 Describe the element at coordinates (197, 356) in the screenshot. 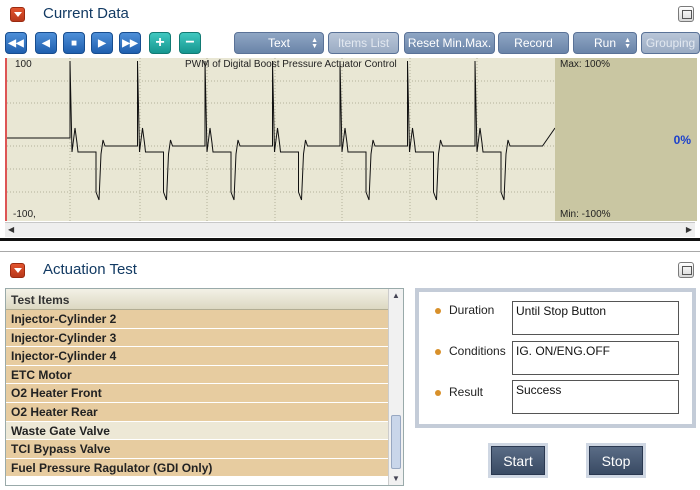

I see `list-item: Injector-Cylinder 4` at that location.